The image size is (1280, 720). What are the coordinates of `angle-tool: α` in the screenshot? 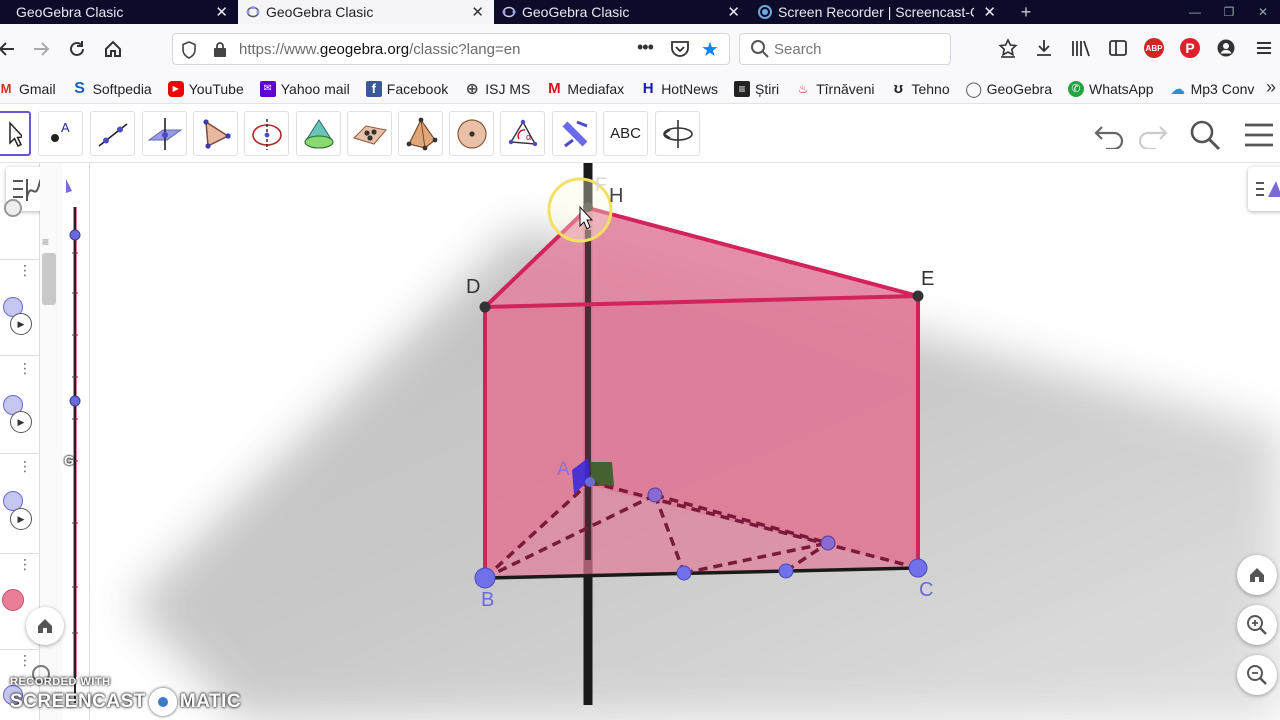 It's located at (522, 133).